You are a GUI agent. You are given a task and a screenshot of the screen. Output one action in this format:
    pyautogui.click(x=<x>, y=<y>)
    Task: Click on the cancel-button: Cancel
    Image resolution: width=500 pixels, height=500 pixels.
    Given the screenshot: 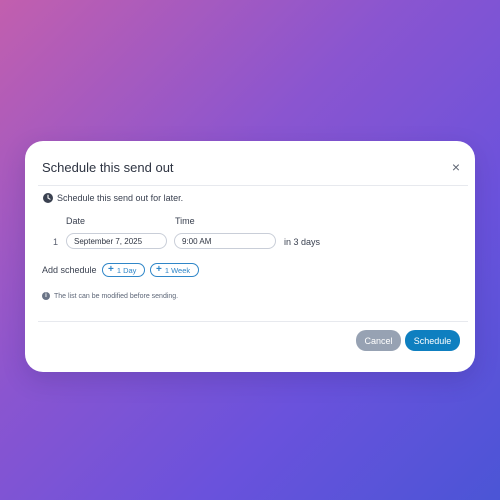 What is the action you would take?
    pyautogui.click(x=378, y=340)
    